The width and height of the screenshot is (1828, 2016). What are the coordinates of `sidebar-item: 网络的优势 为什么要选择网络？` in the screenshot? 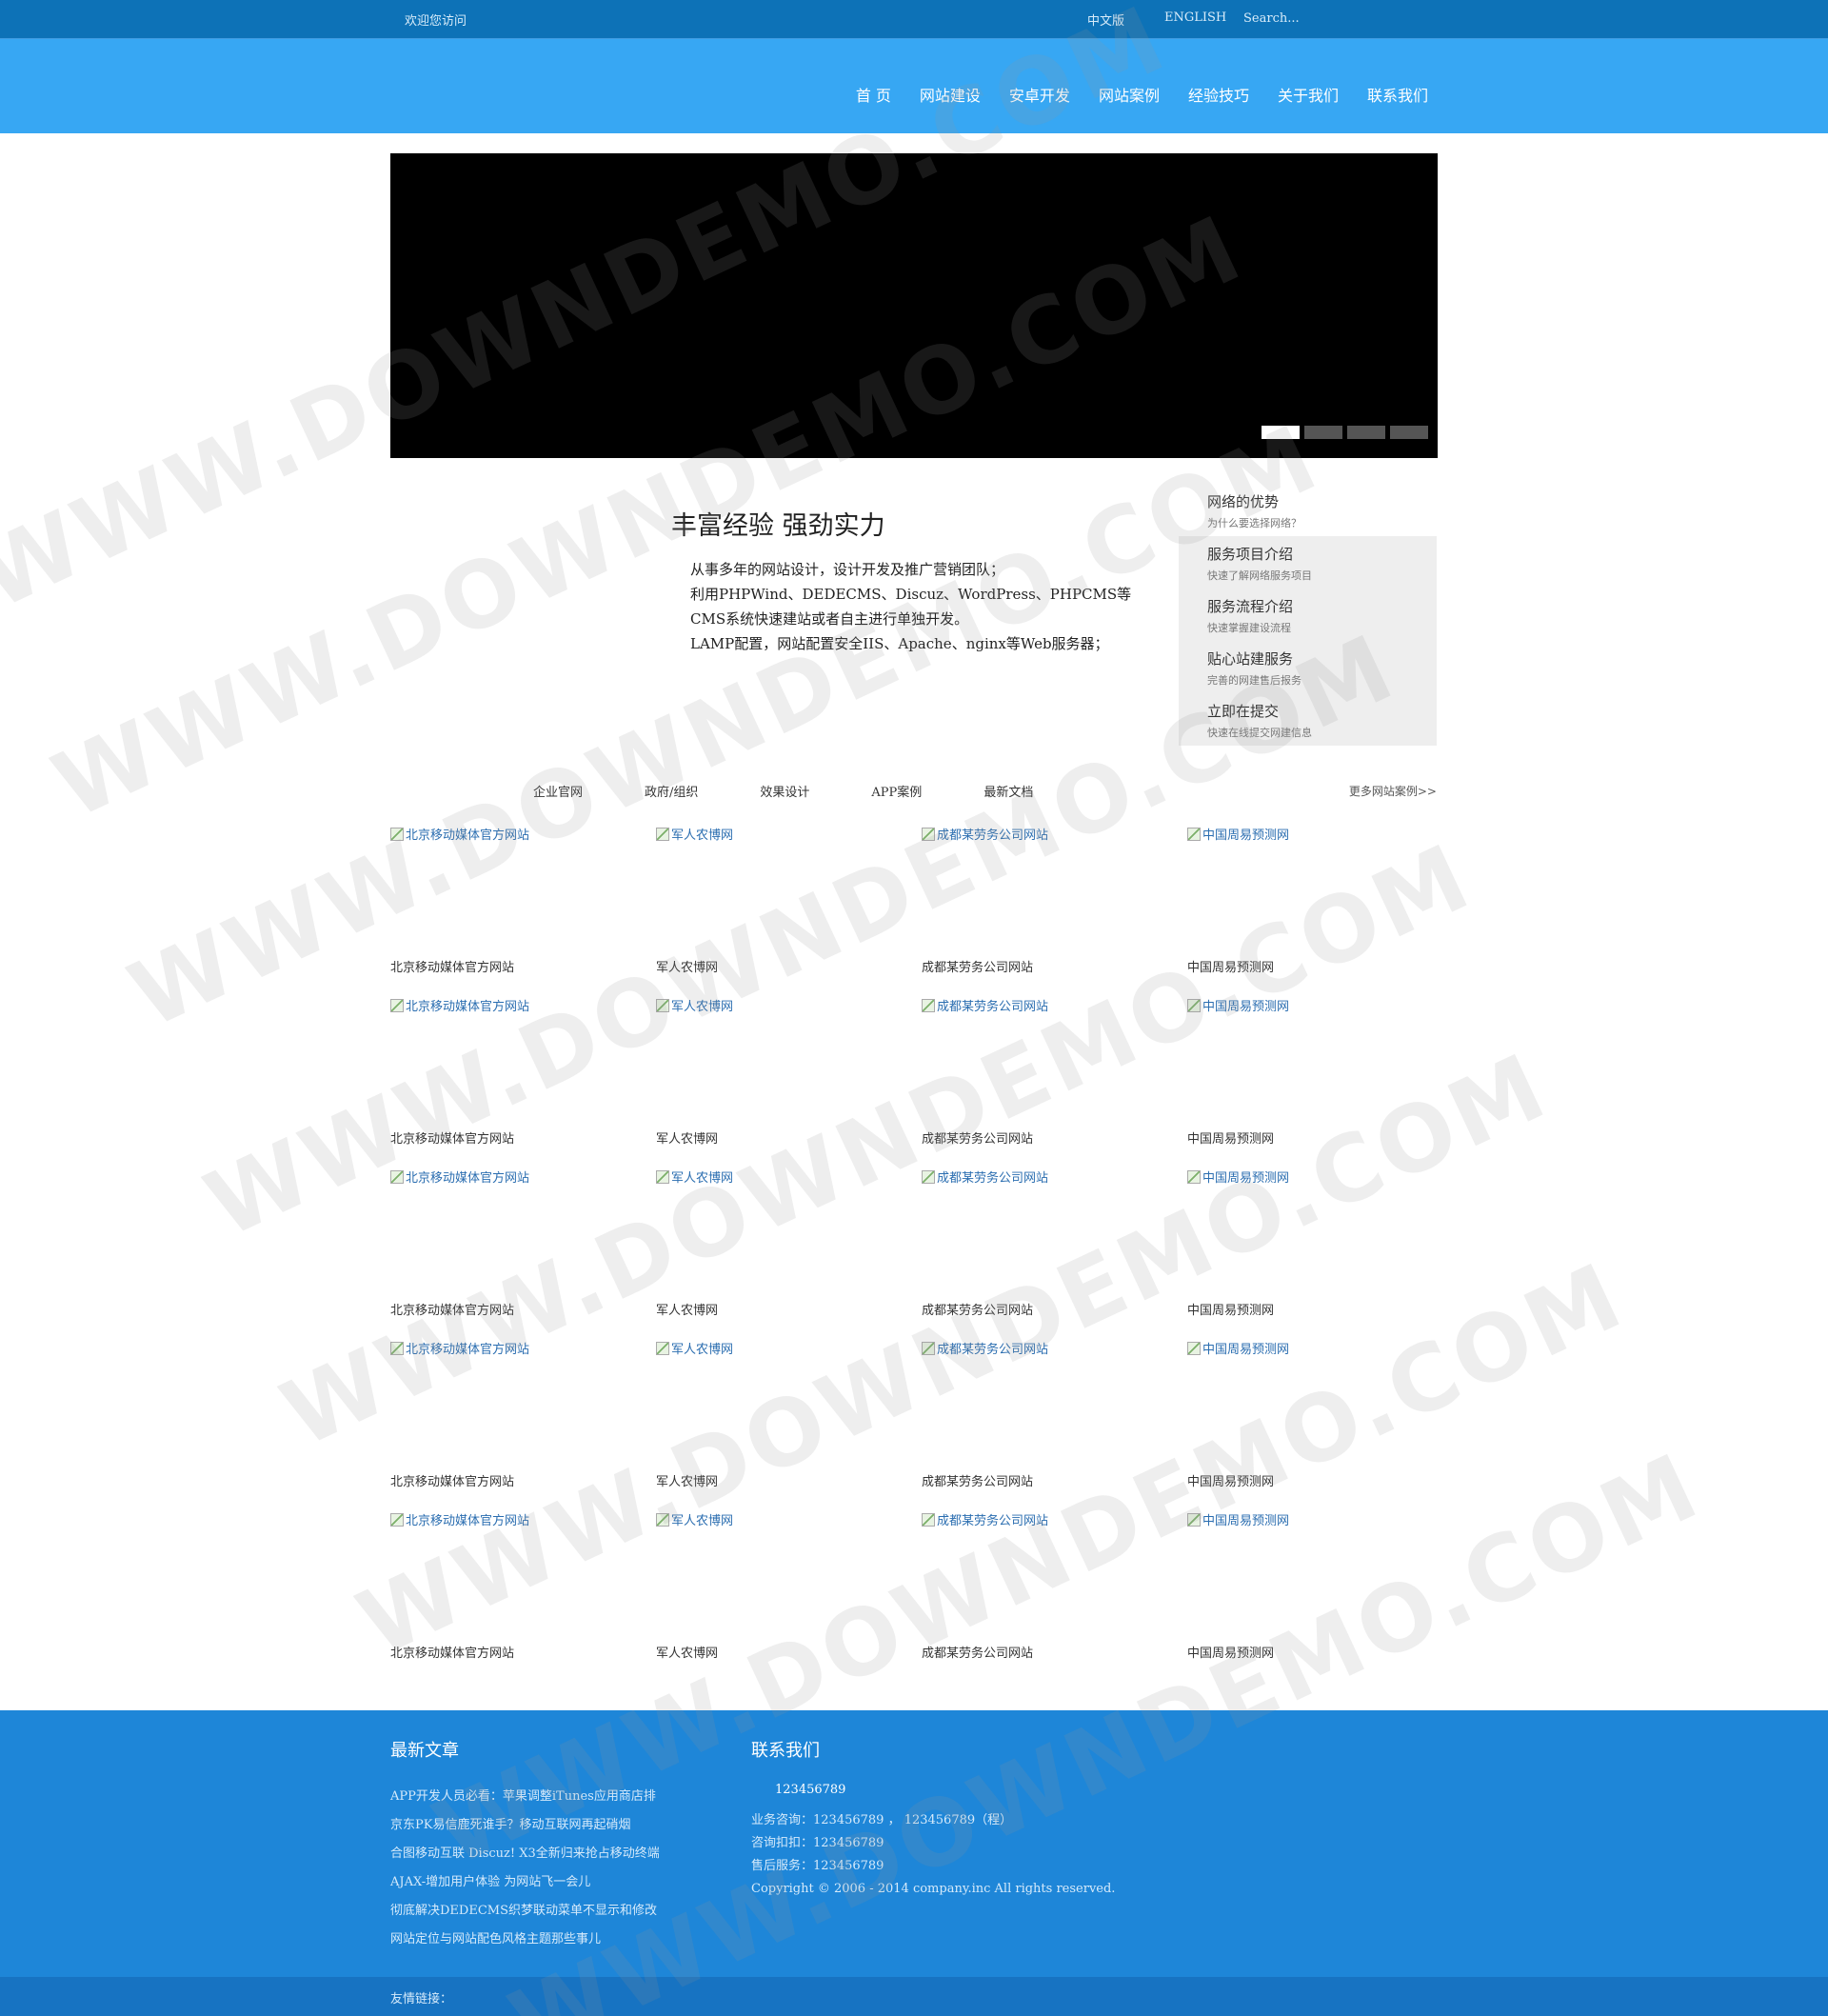 It's located at (1308, 510).